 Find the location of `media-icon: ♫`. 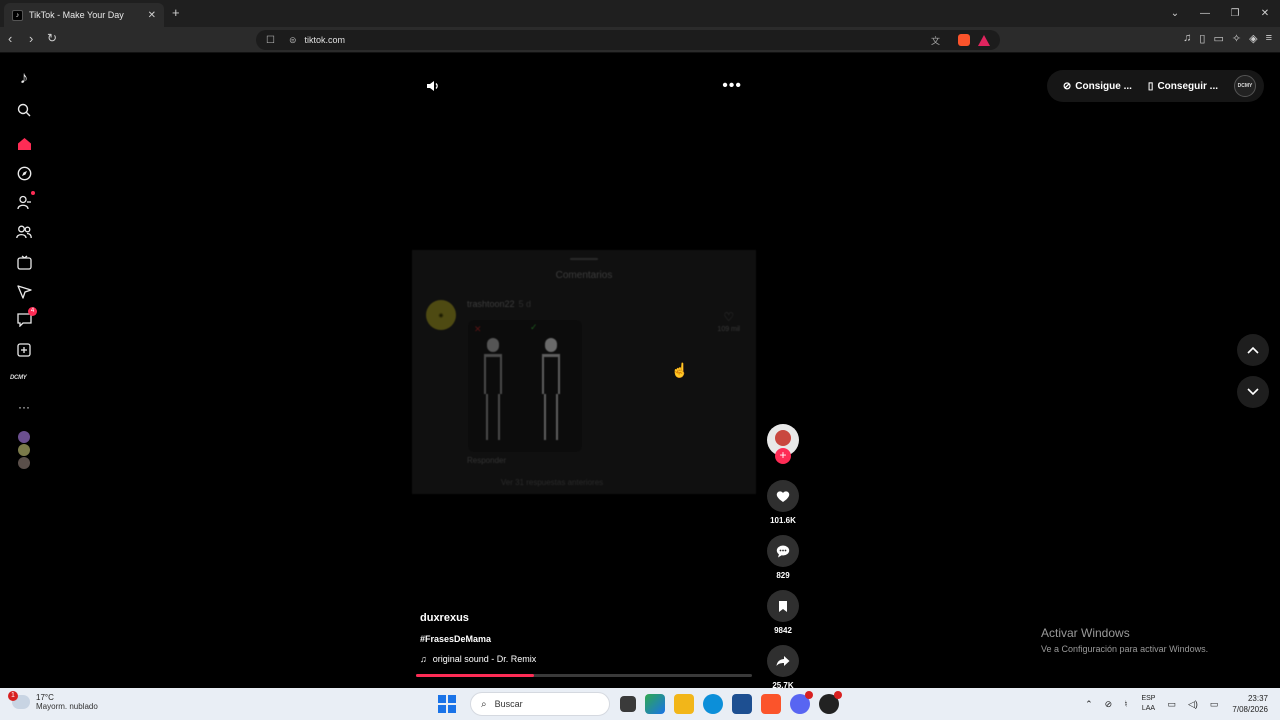

media-icon: ♫ is located at coordinates (1187, 38).